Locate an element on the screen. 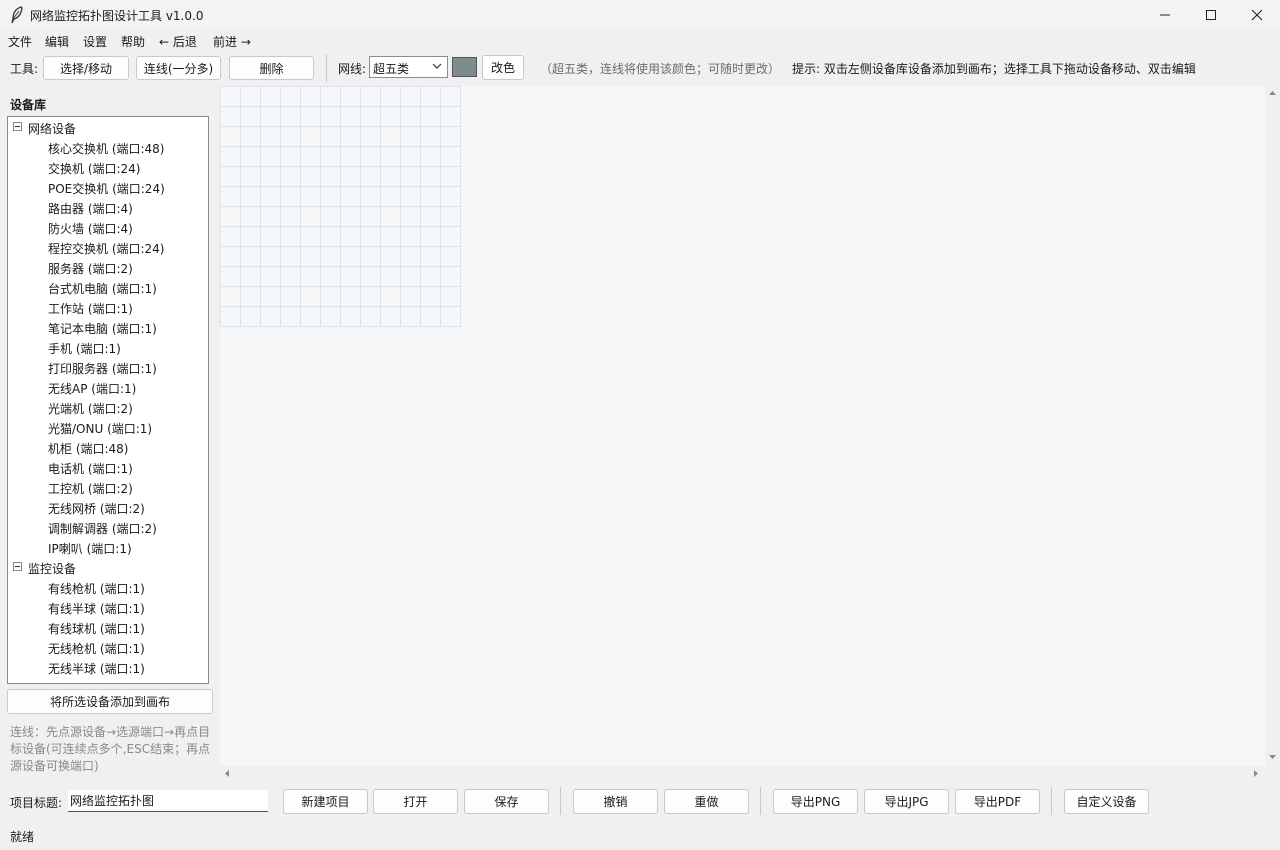 The image size is (1280, 850). tree-group: 监控设备 is located at coordinates (108, 567).